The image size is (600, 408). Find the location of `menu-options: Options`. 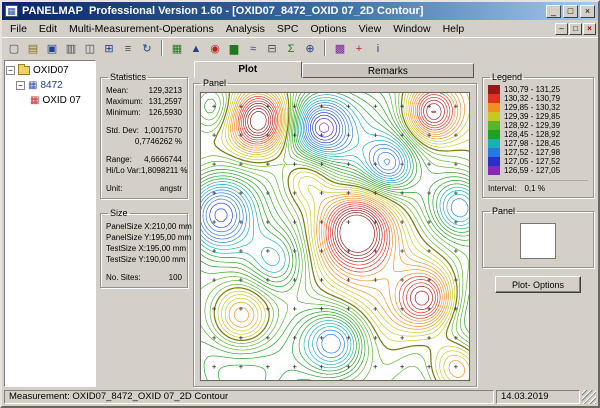

menu-options: Options is located at coordinates (328, 29).